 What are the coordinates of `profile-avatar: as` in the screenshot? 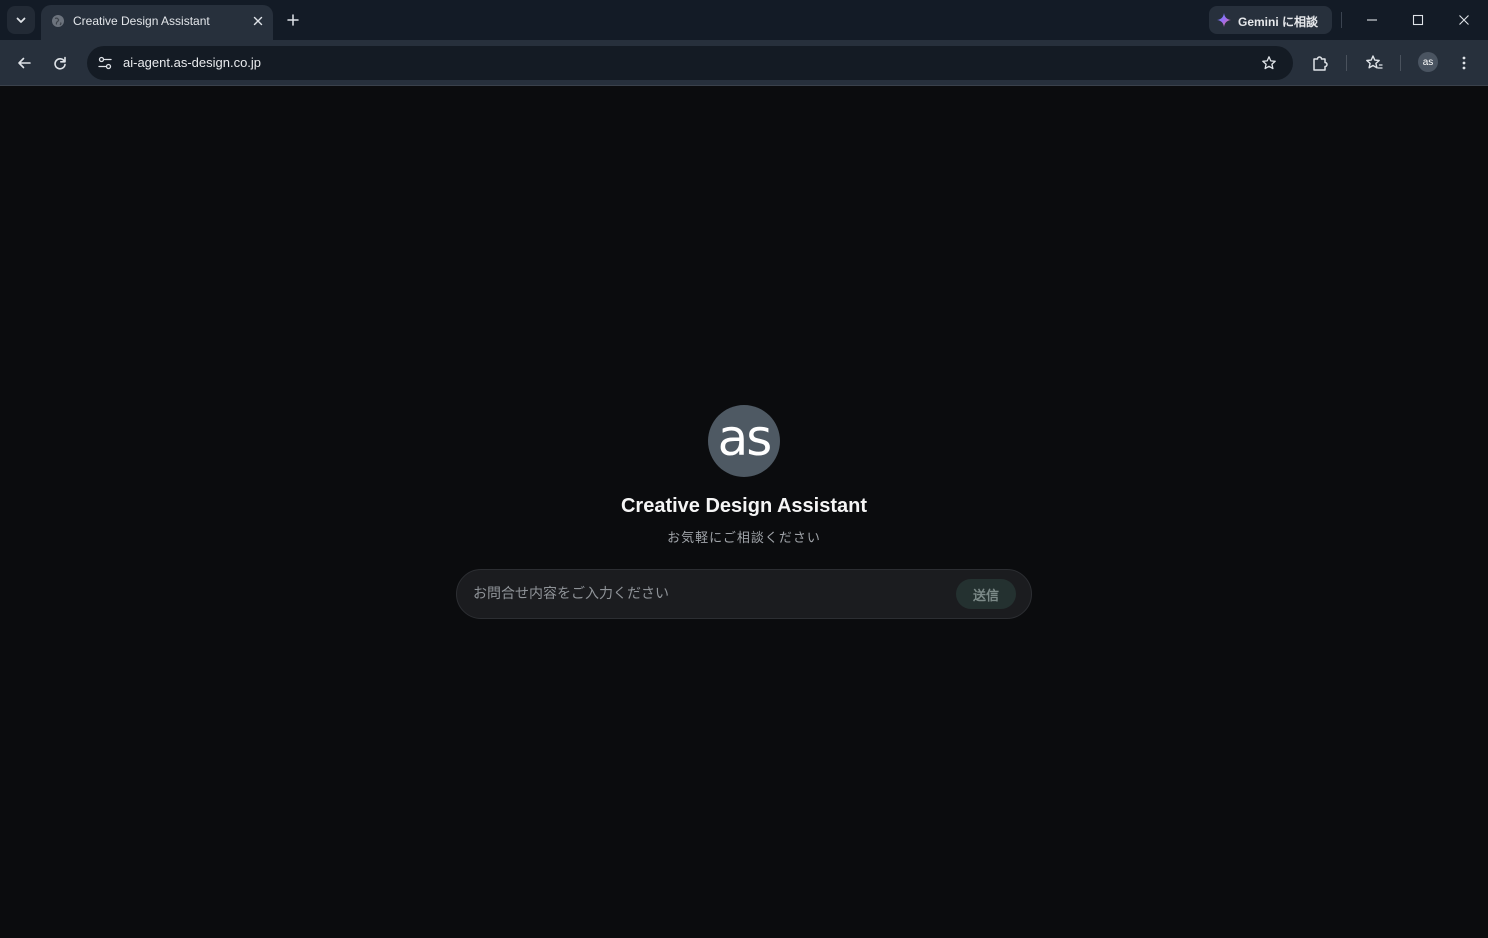 It's located at (1428, 62).